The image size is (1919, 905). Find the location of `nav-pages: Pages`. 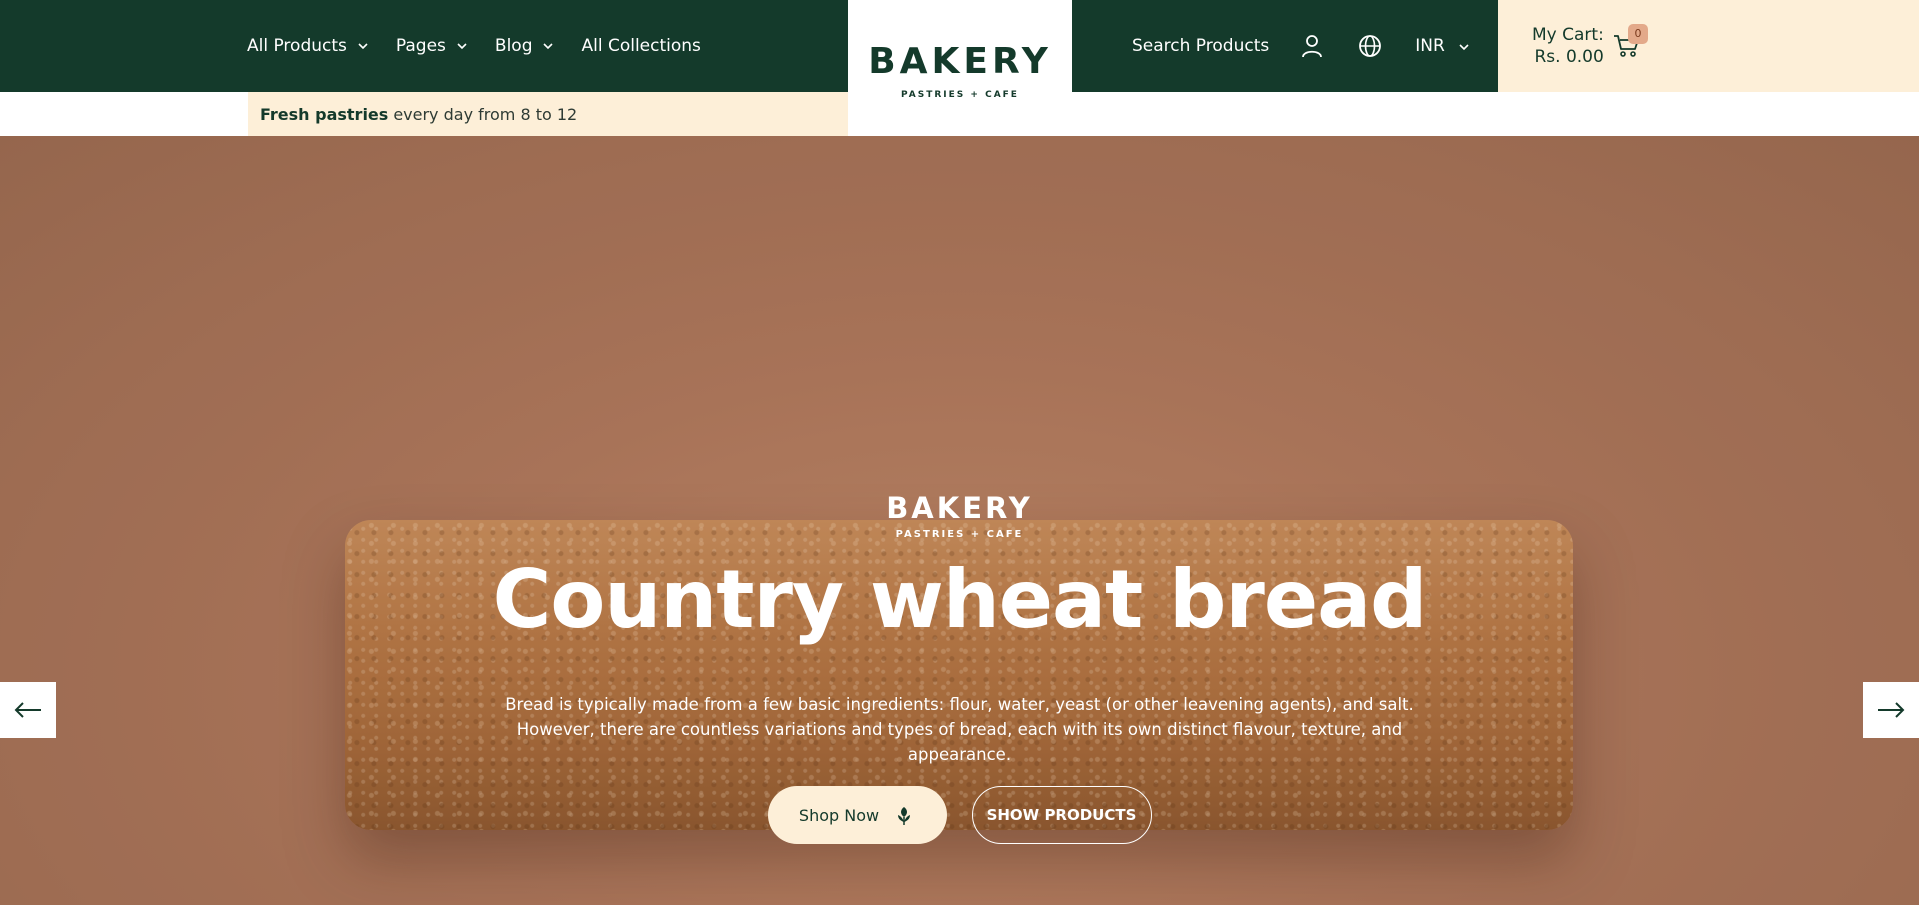

nav-pages: Pages is located at coordinates (433, 46).